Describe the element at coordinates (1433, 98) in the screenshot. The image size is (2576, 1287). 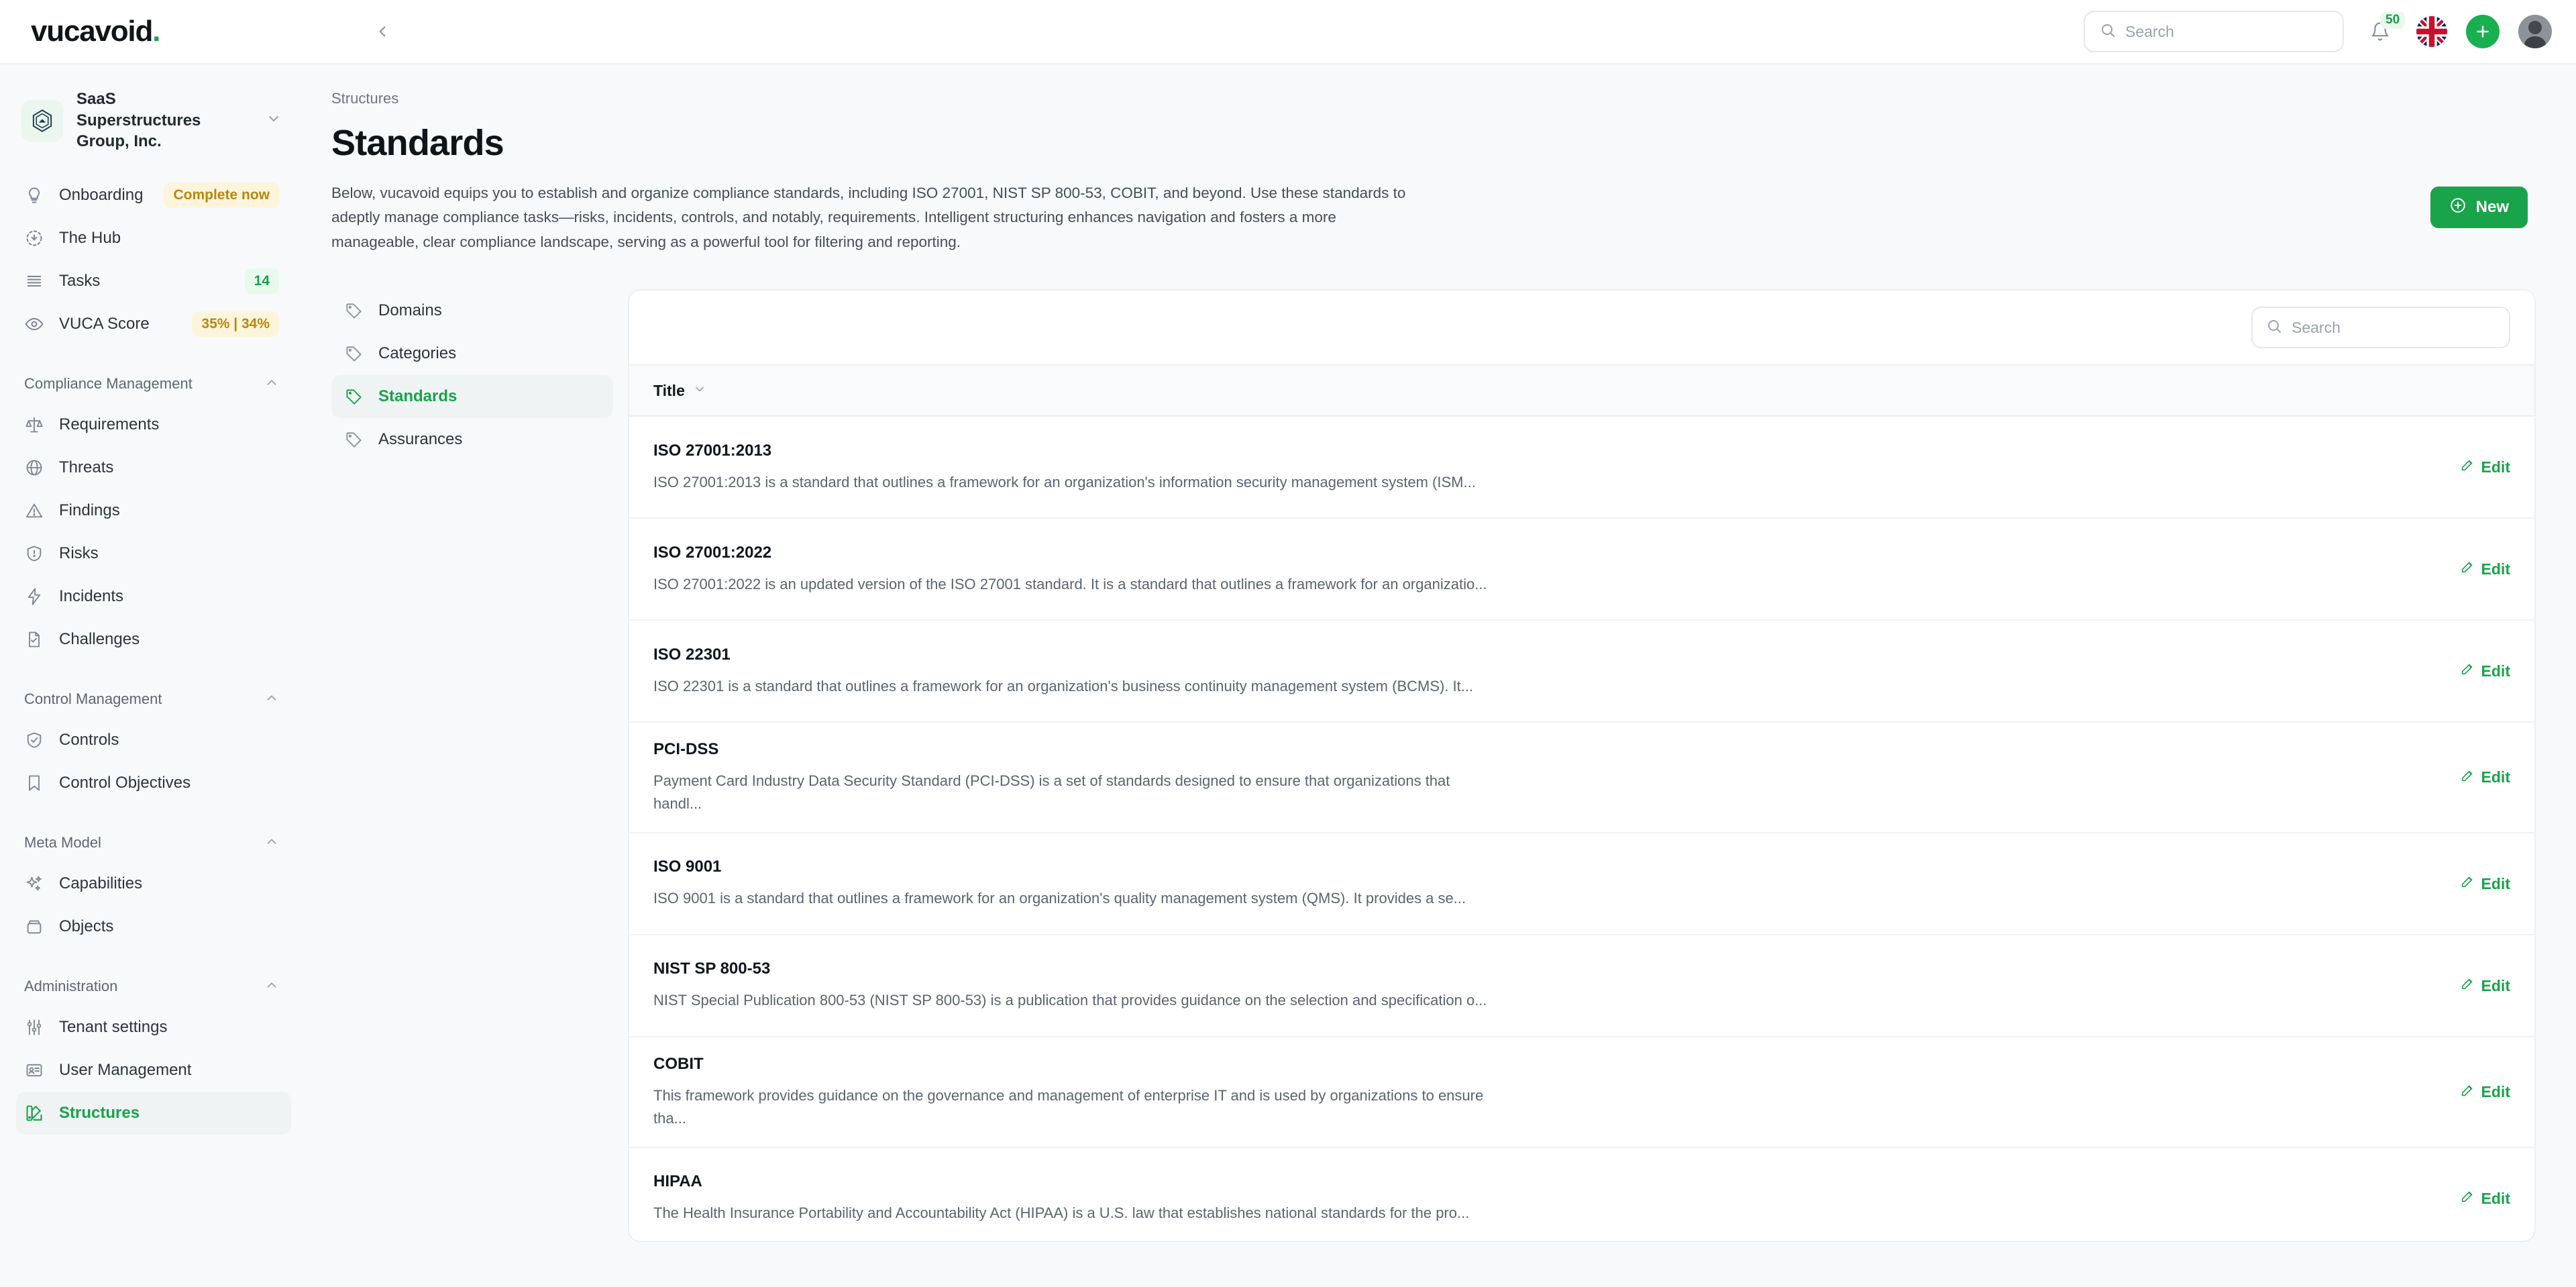
I see `breadcrumb: Structures` at that location.